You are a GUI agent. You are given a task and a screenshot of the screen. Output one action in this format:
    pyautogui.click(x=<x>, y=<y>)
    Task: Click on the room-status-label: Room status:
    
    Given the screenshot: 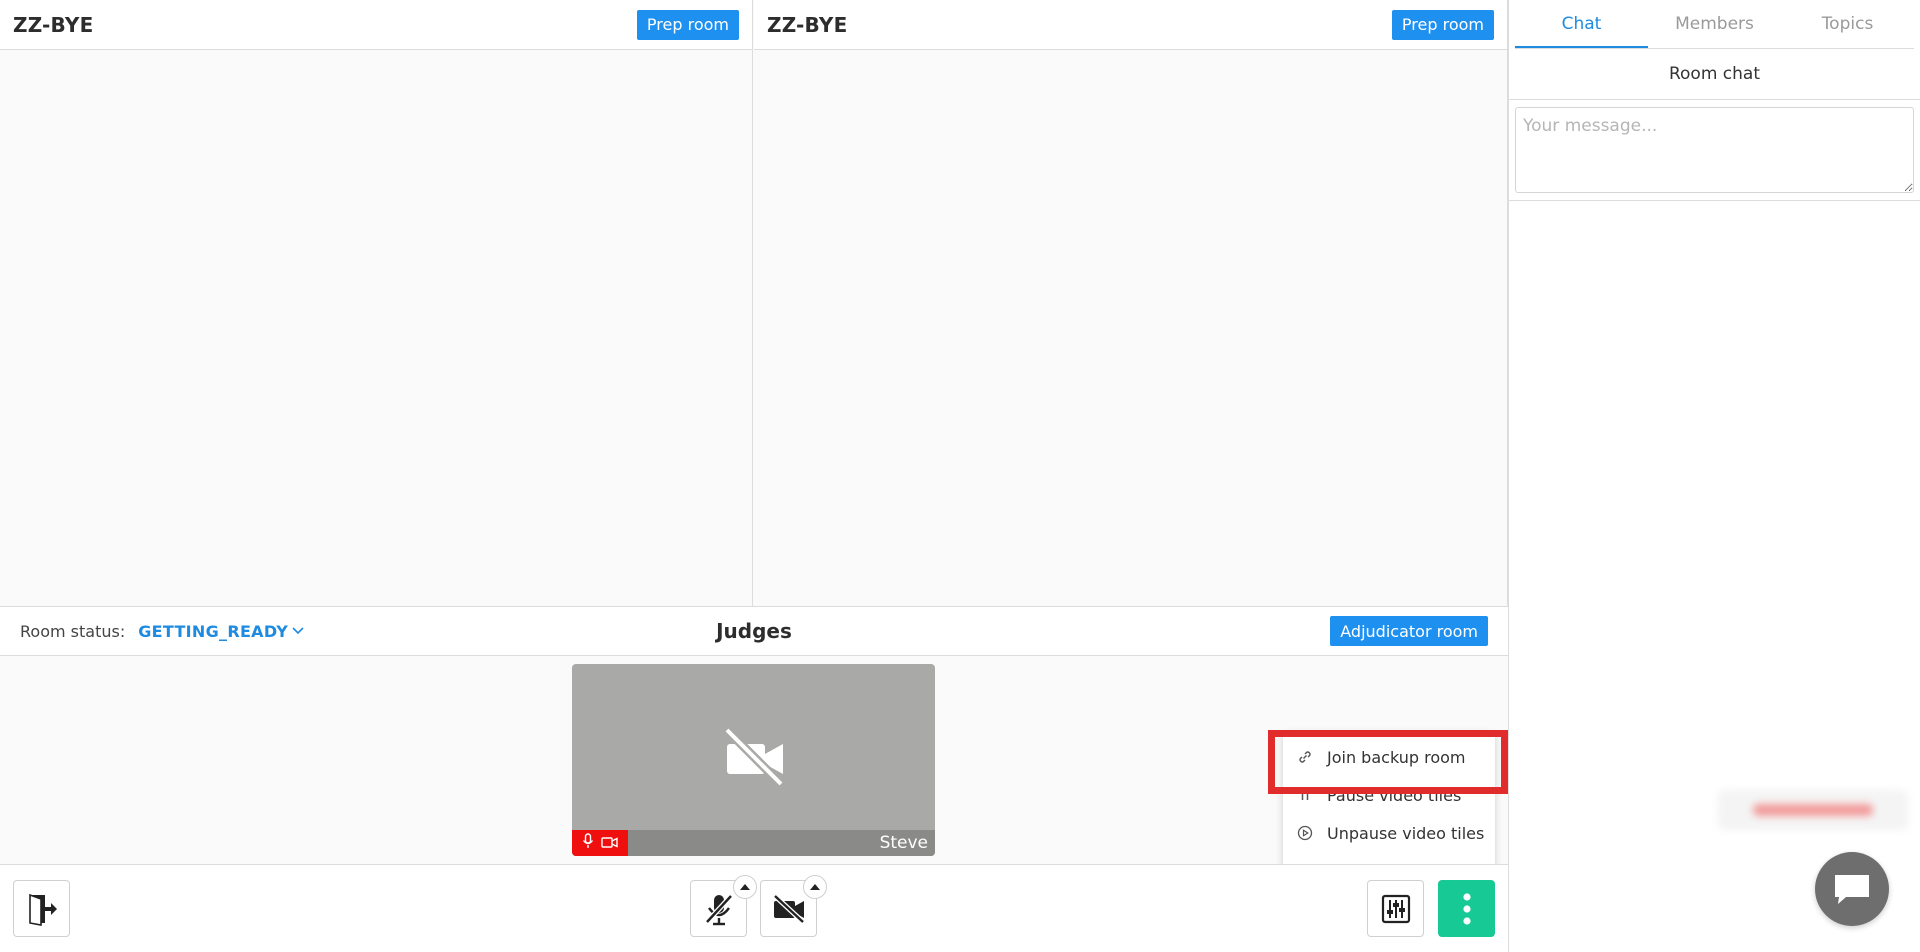 What is the action you would take?
    pyautogui.click(x=73, y=631)
    